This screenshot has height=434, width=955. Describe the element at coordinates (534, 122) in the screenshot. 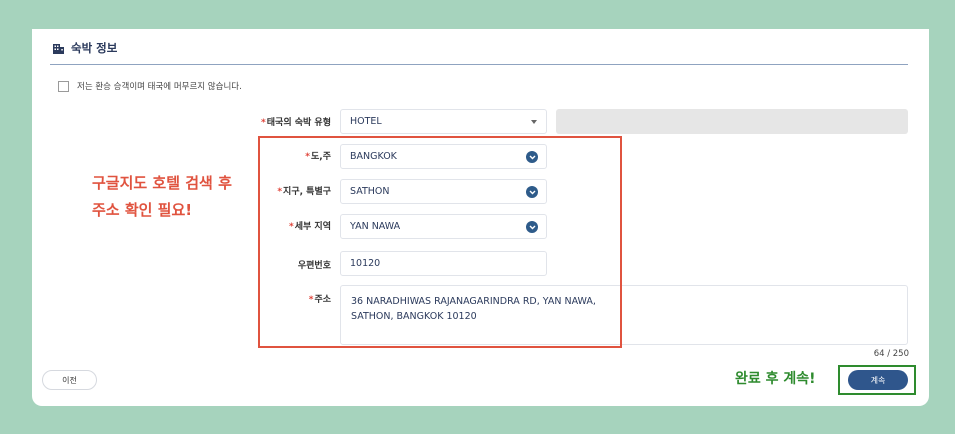

I see `caret-down-icon` at that location.